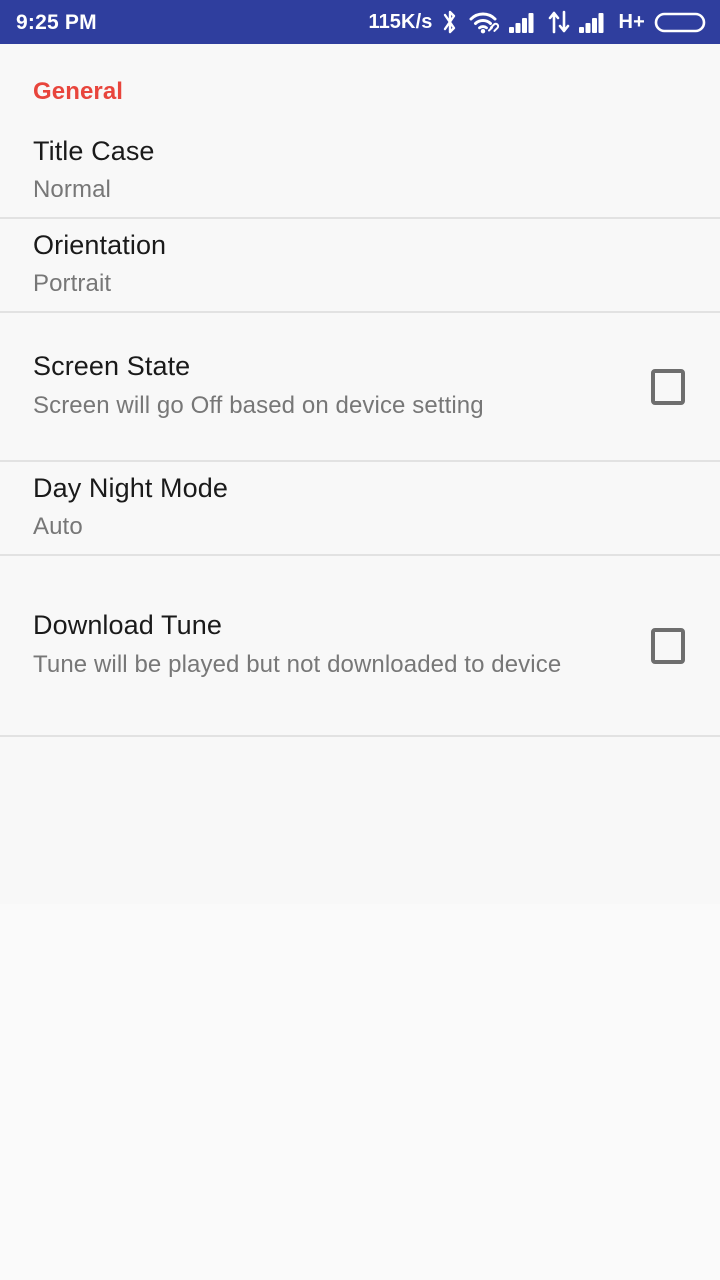 The height and width of the screenshot is (1280, 720). Describe the element at coordinates (631, 22) in the screenshot. I see `network-type-indicator: H+` at that location.